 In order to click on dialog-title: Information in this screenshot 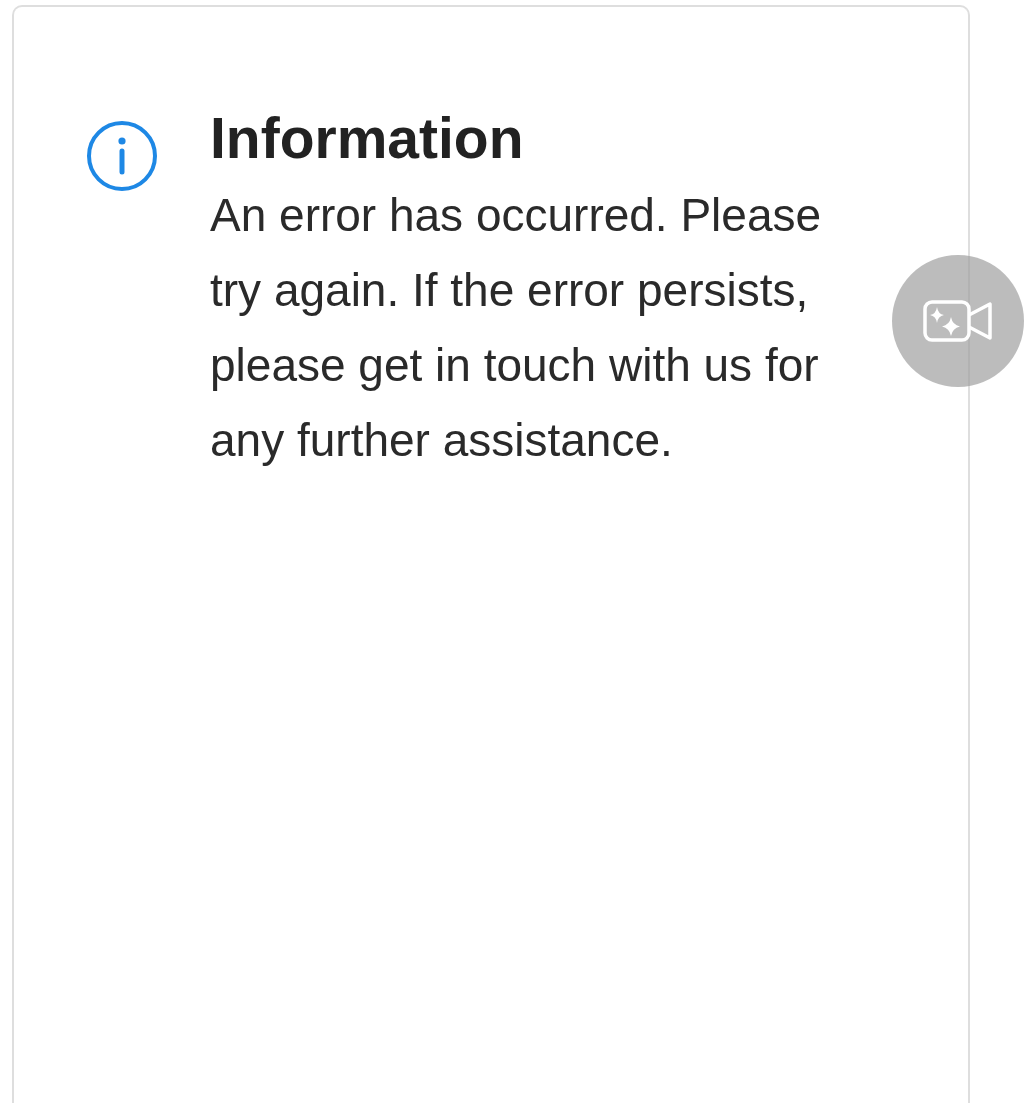, I will do `click(367, 138)`.